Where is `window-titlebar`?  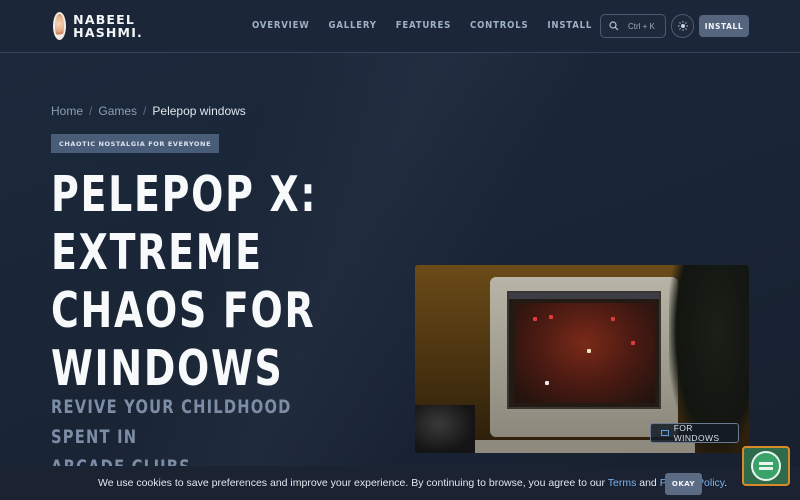
window-titlebar is located at coordinates (584, 296).